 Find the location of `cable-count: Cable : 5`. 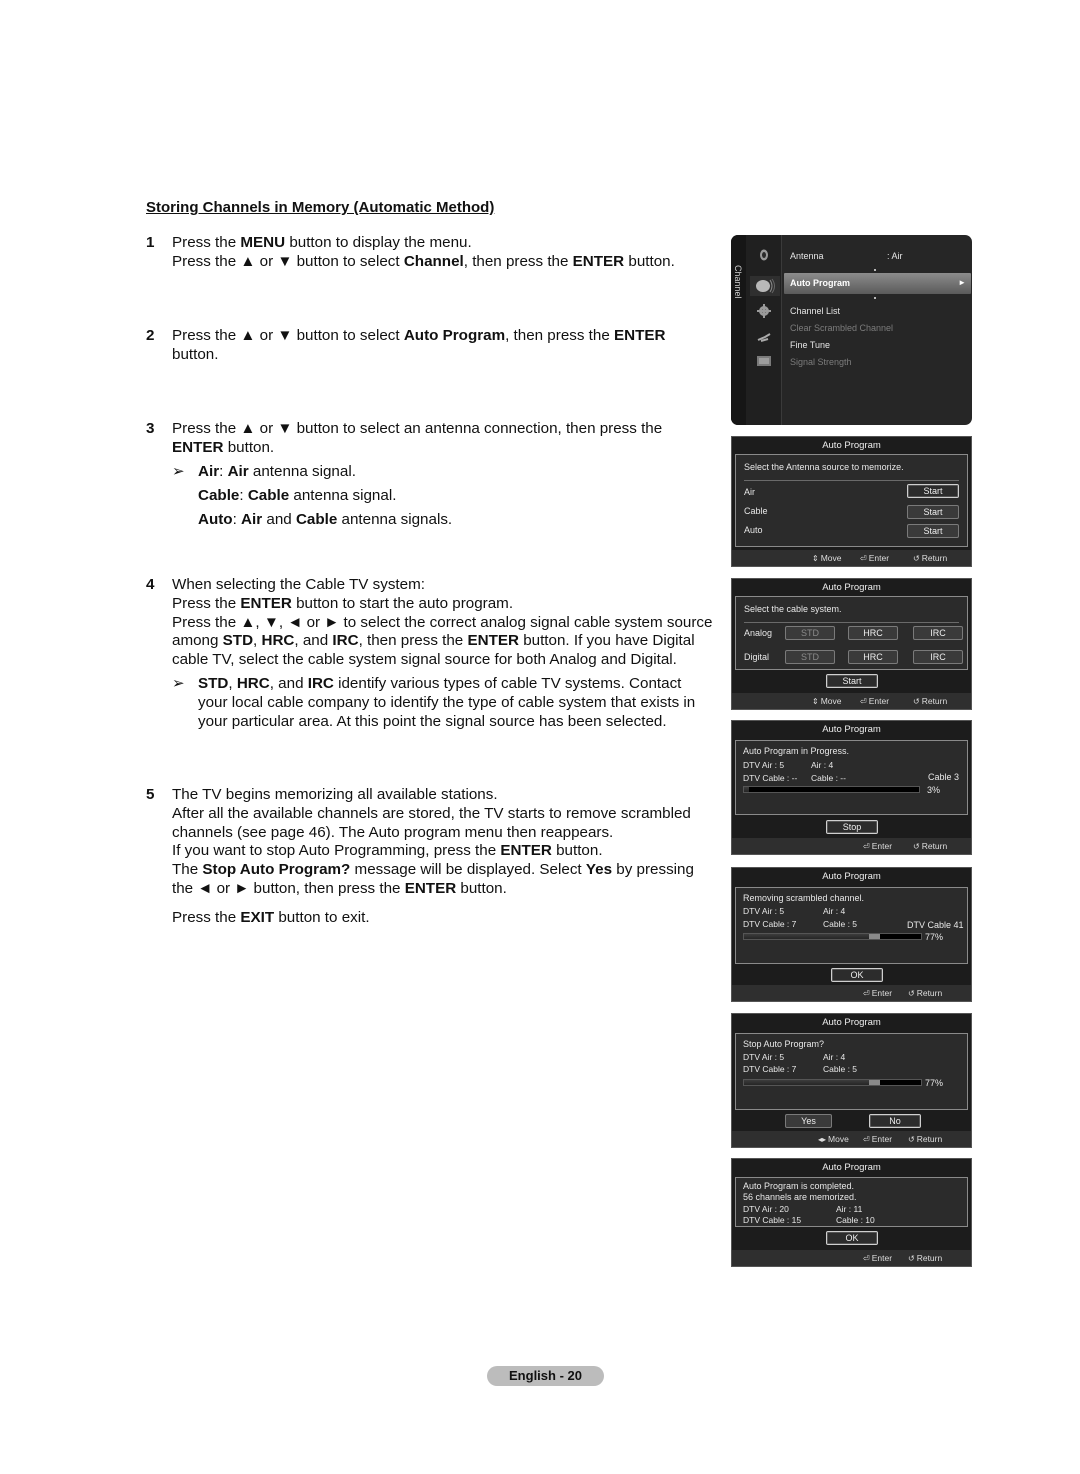

cable-count: Cable : 5 is located at coordinates (840, 924).